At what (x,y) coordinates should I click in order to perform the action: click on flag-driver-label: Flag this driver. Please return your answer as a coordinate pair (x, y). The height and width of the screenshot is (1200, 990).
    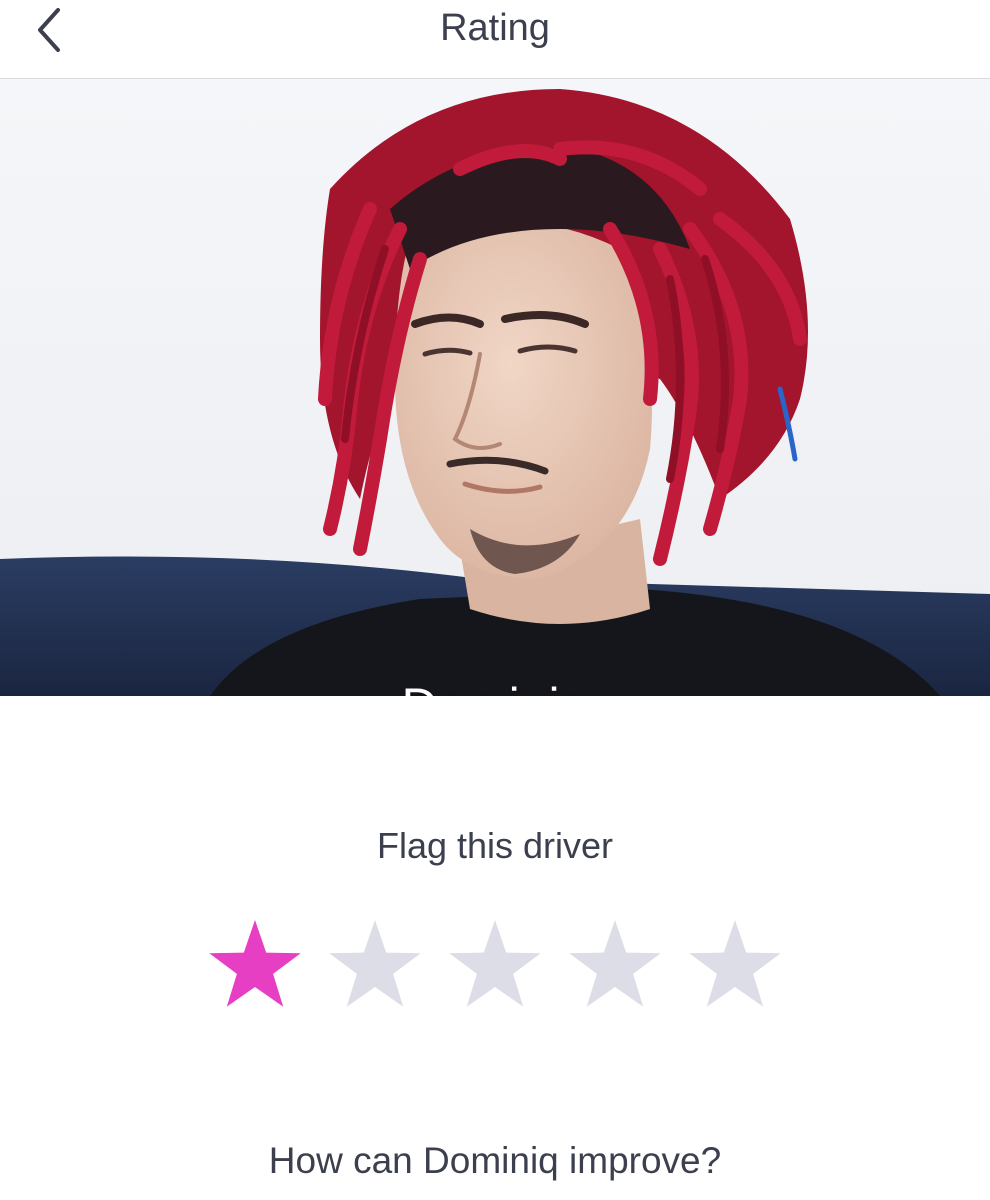
    Looking at the image, I should click on (495, 845).